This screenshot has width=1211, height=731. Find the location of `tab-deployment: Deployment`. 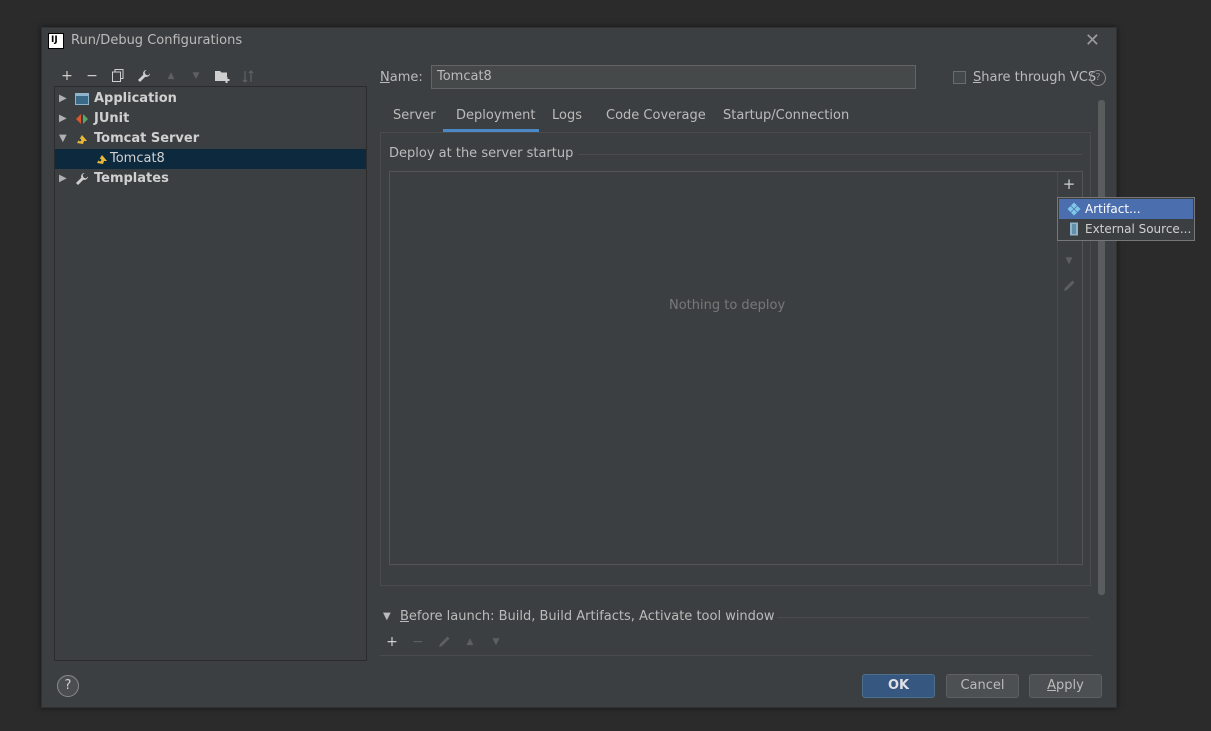

tab-deployment: Deployment is located at coordinates (496, 115).